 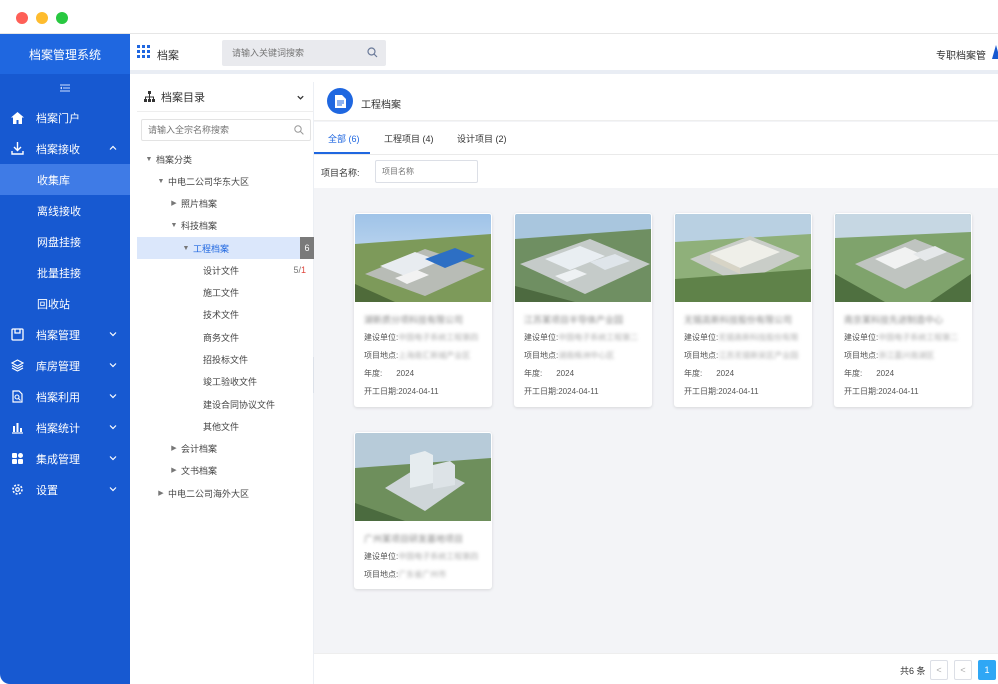 What do you see at coordinates (409, 138) in the screenshot?
I see `tab-engineering-projects: 工程项目 (4)` at bounding box center [409, 138].